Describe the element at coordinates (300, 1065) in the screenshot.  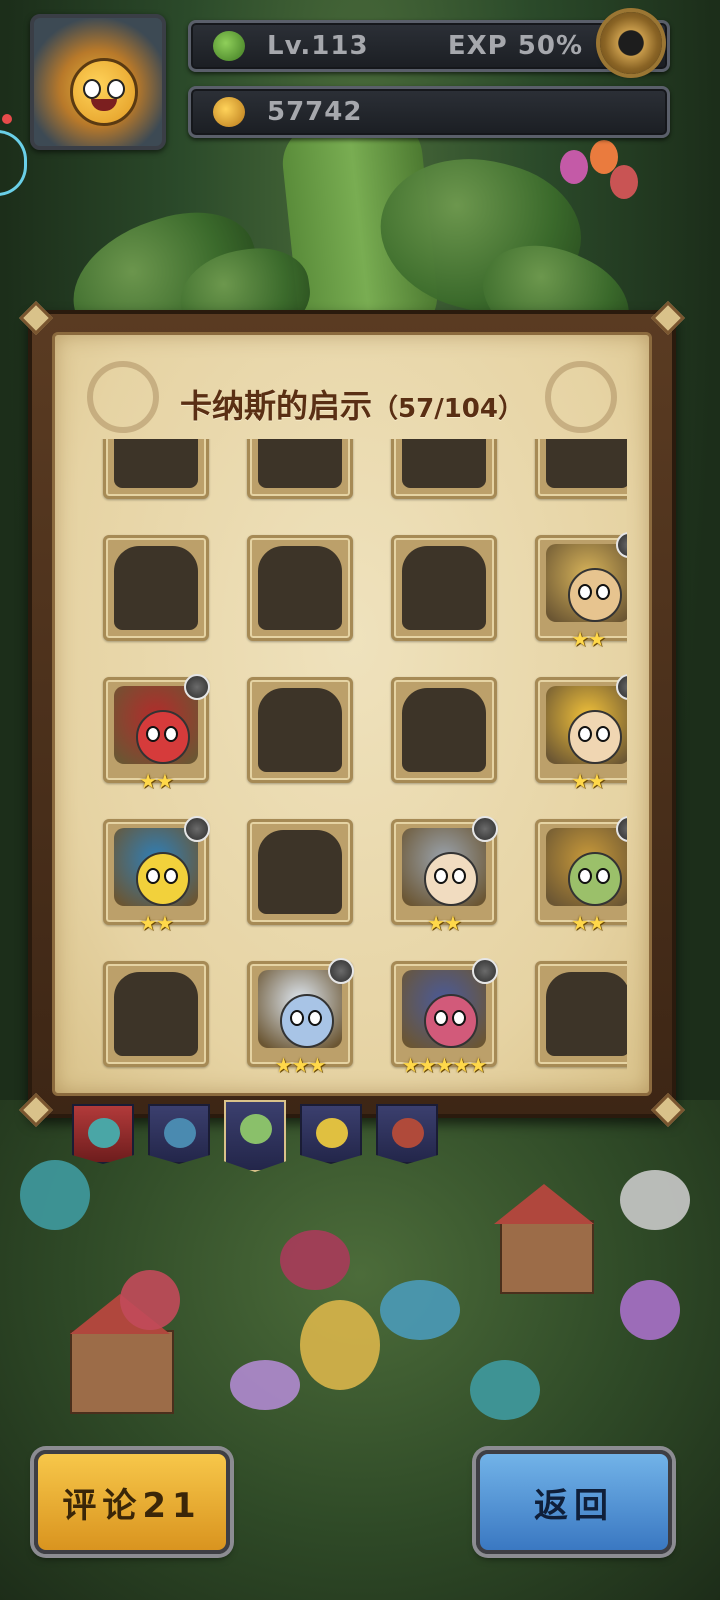
I see `star-rating: ★★★` at that location.